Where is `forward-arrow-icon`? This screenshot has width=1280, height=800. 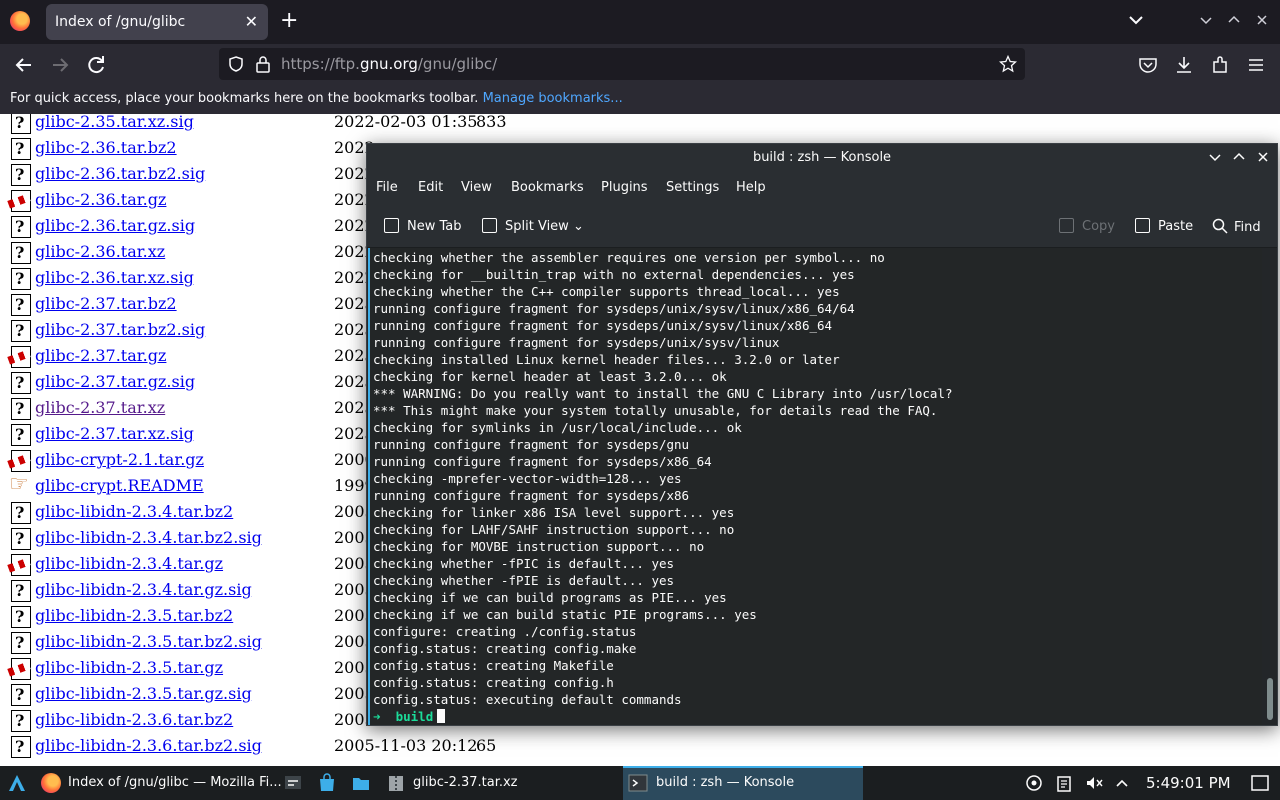
forward-arrow-icon is located at coordinates (60, 65).